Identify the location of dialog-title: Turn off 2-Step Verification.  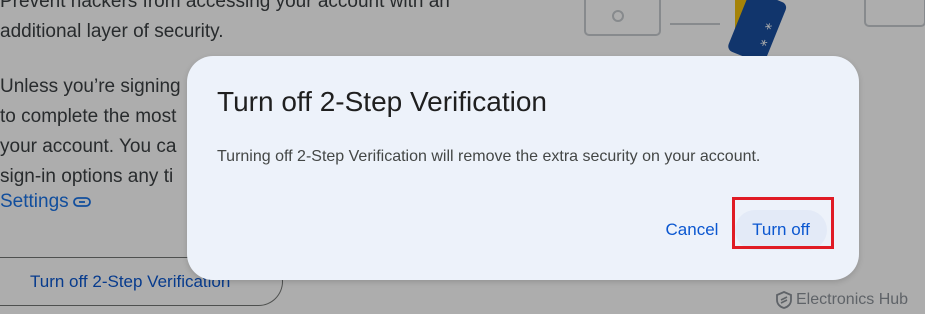
(382, 101).